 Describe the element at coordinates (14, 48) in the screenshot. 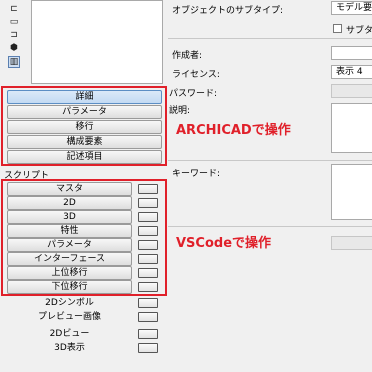

I see `cube-icon: ⬢` at that location.